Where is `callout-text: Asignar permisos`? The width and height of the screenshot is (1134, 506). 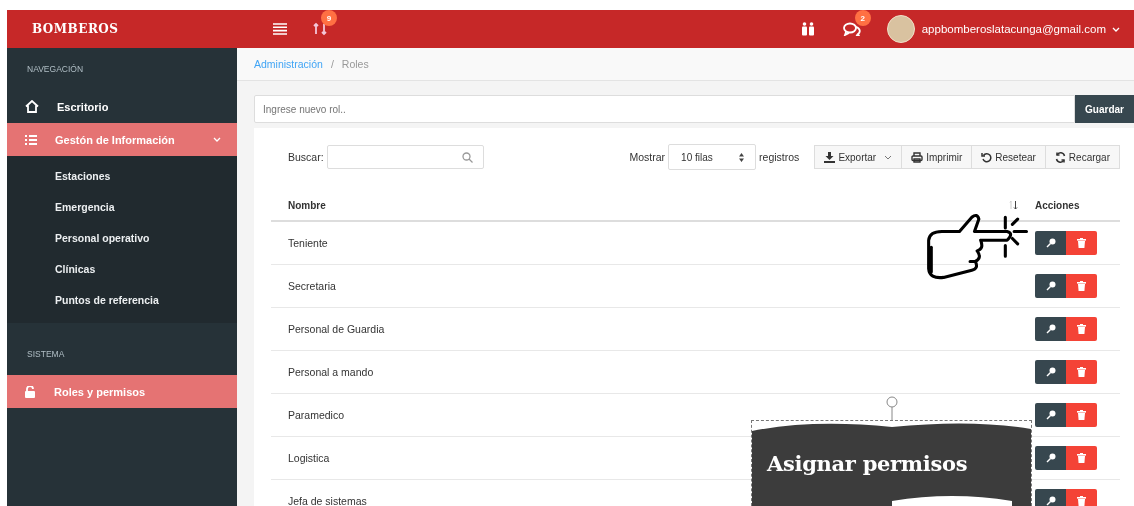 callout-text: Asignar permisos is located at coordinates (867, 463).